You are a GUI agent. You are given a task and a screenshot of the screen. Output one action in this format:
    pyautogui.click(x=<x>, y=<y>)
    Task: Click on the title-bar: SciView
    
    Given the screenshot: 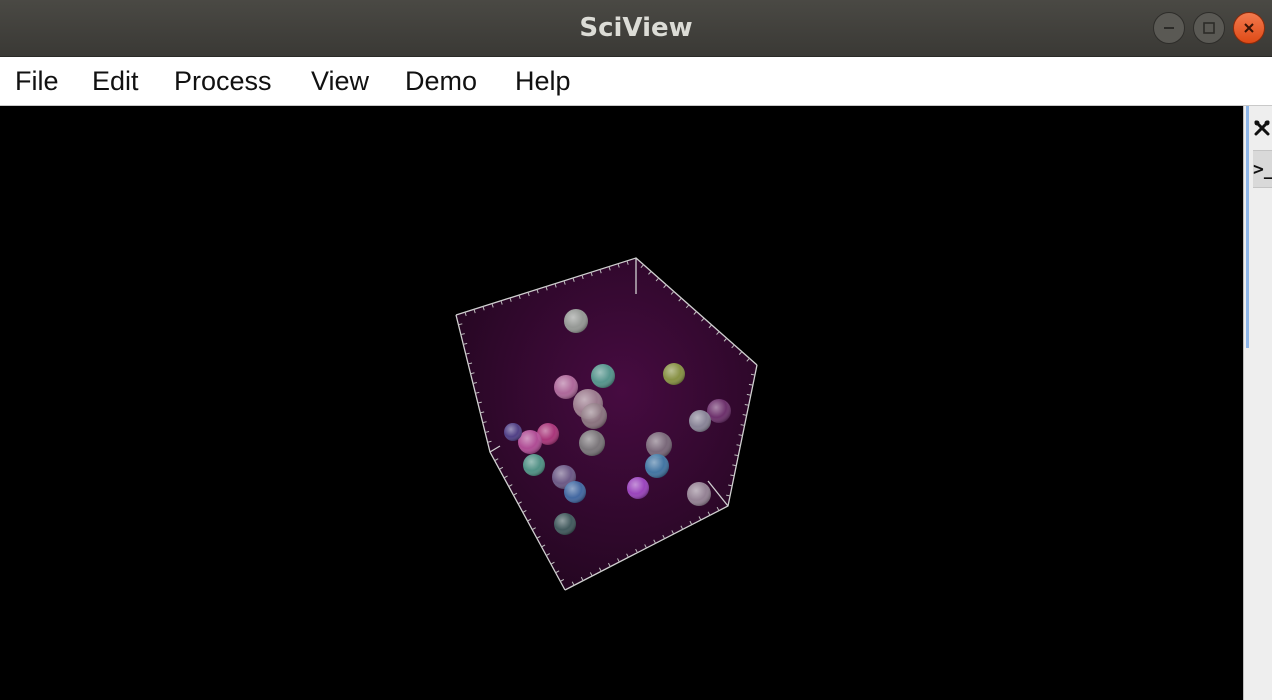 What is the action you would take?
    pyautogui.click(x=636, y=28)
    